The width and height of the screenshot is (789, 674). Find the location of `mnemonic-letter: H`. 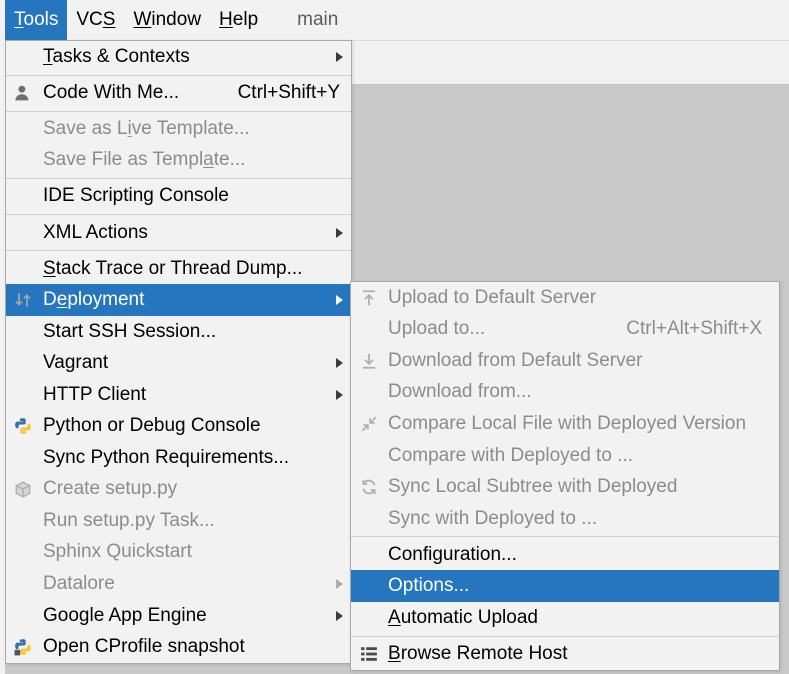

mnemonic-letter: H is located at coordinates (226, 19).